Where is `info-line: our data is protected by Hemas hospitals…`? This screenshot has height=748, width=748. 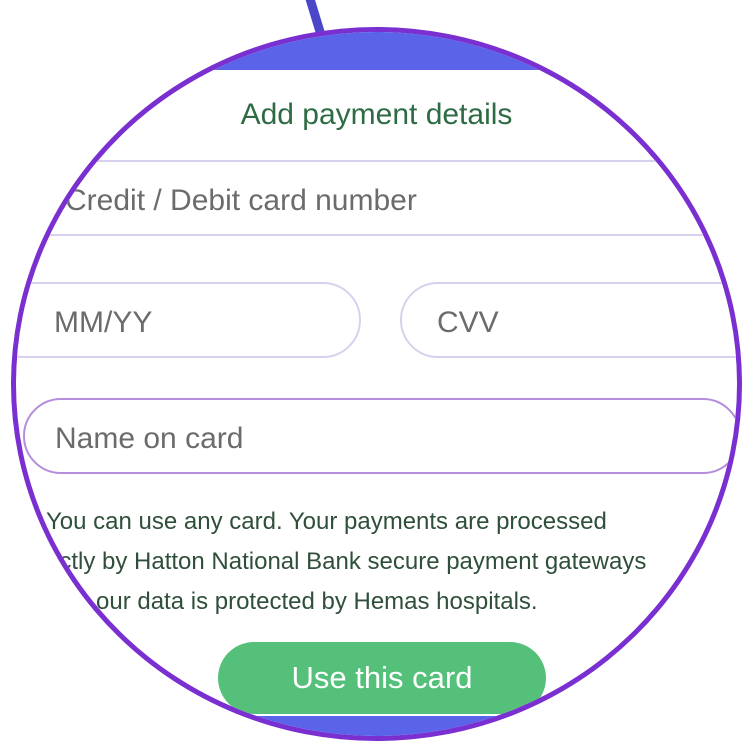
info-line: our data is protected by Hemas hospitals… is located at coordinates (317, 601).